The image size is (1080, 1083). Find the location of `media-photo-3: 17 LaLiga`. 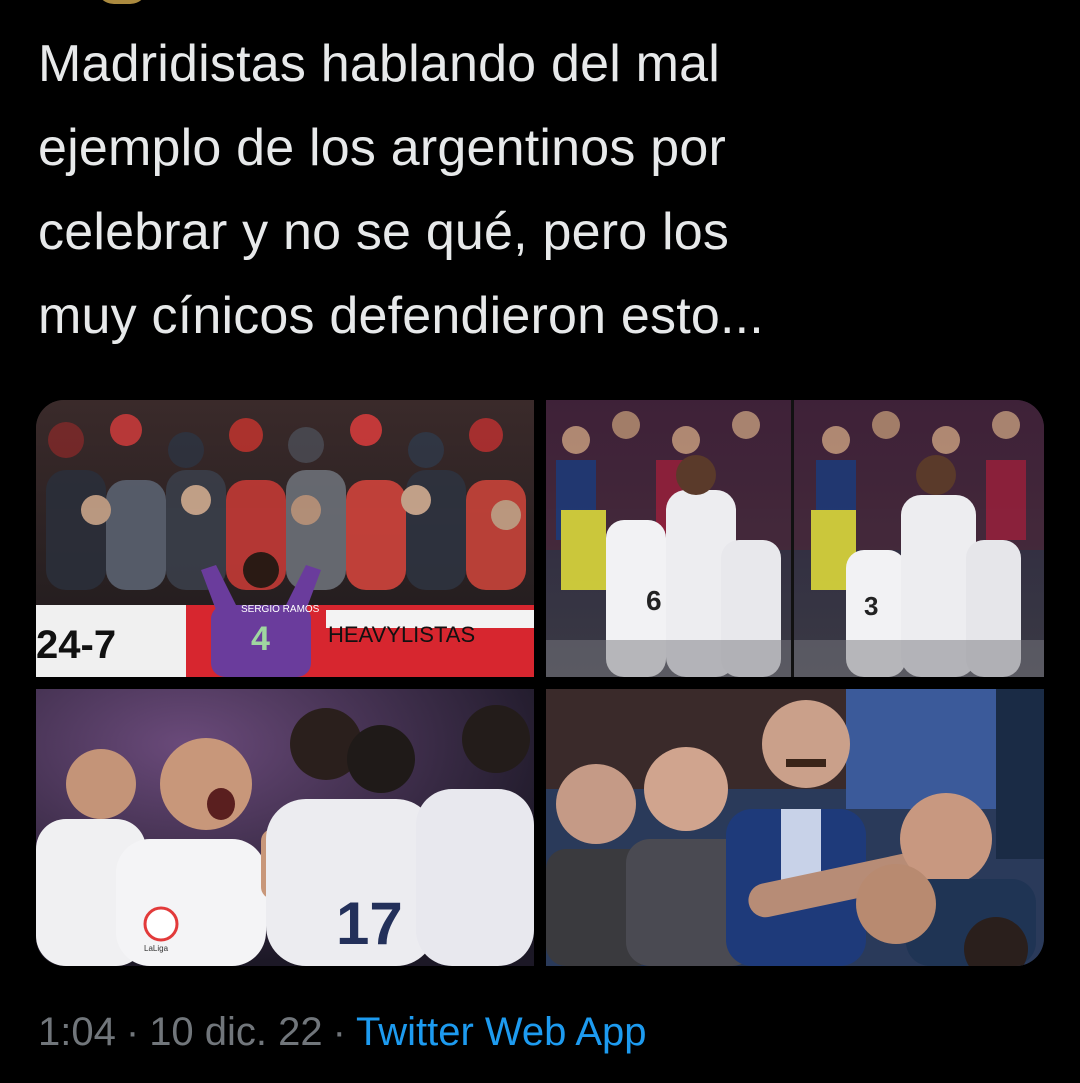

media-photo-3: 17 LaLiga is located at coordinates (285, 827).